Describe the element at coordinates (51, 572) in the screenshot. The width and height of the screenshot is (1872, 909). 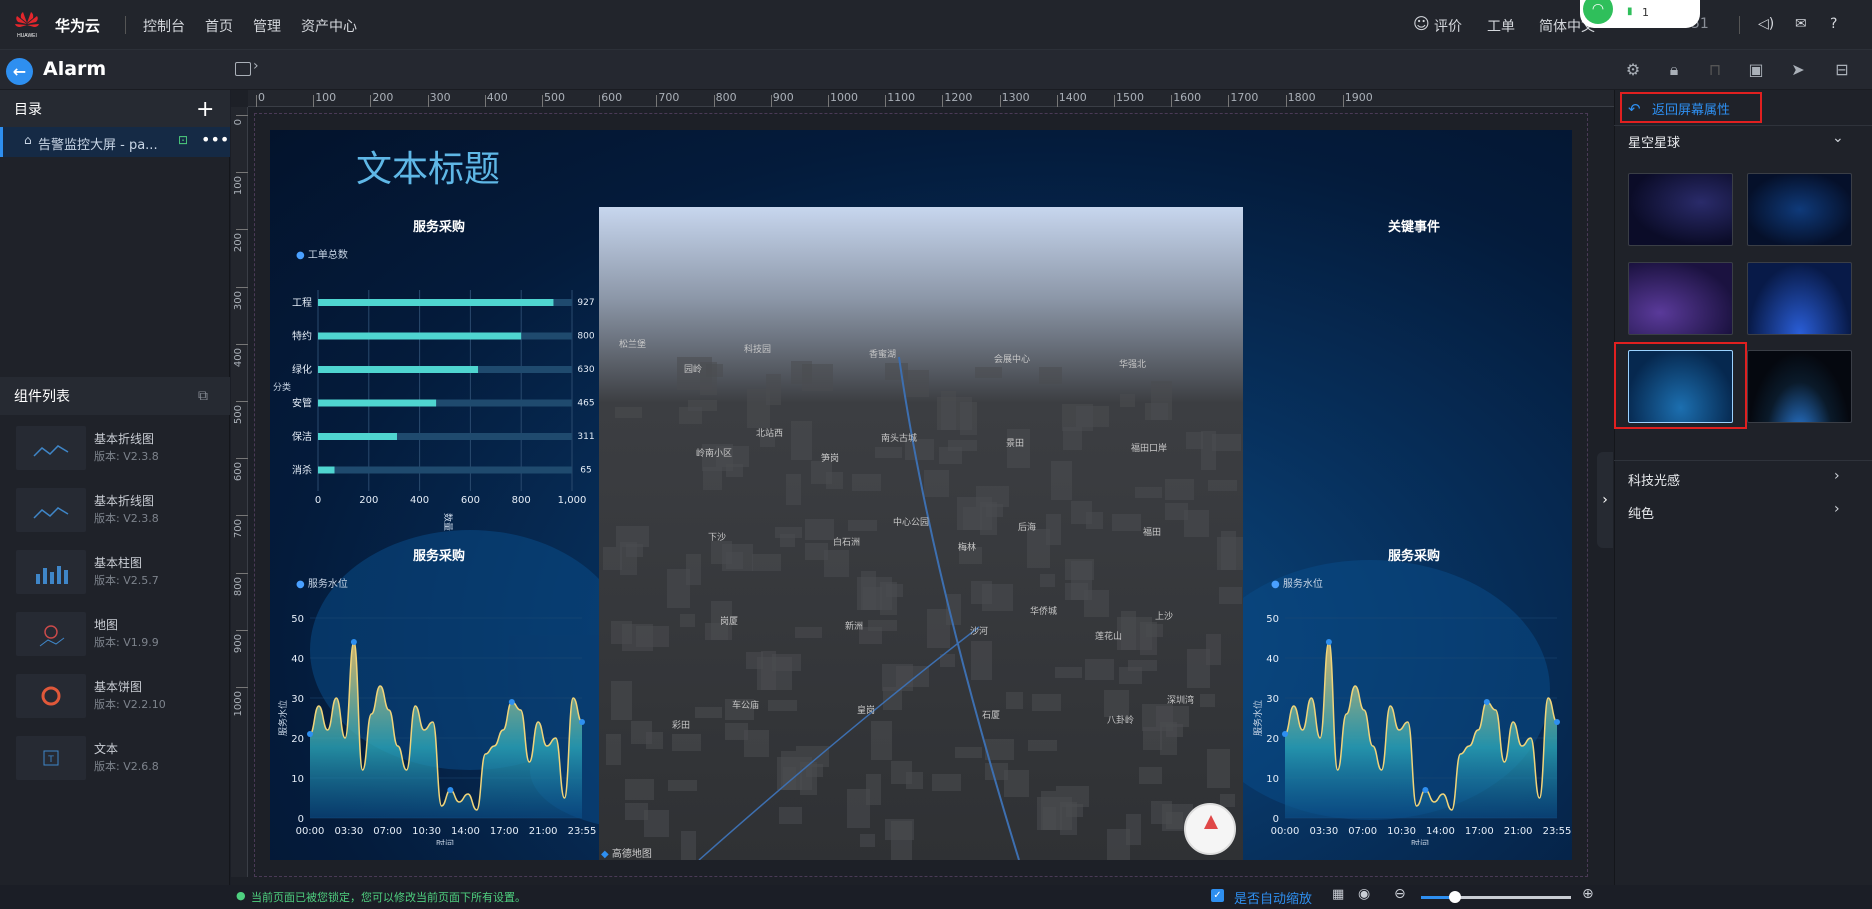
I see `bar-chart-icon` at that location.